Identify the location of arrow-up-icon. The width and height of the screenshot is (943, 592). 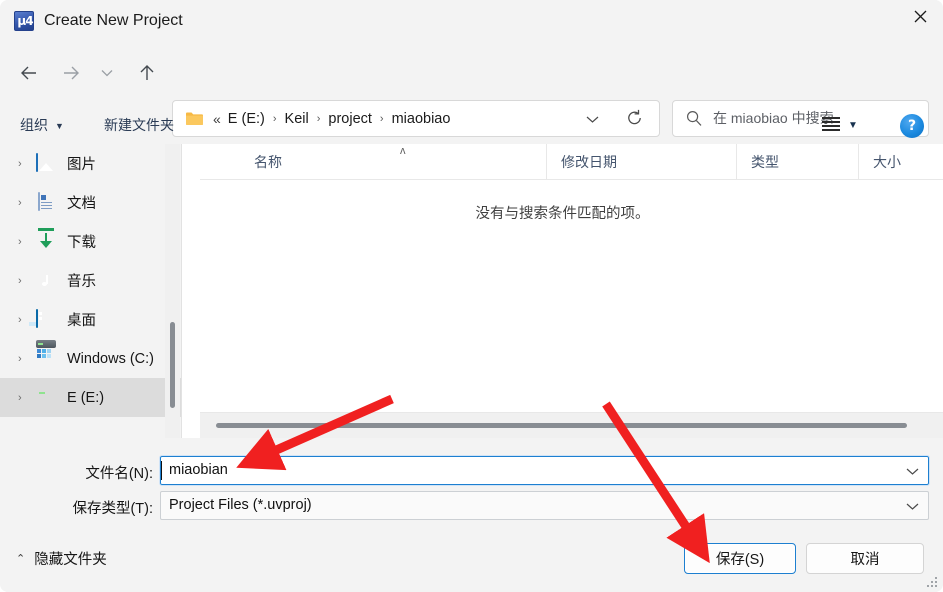
(147, 73).